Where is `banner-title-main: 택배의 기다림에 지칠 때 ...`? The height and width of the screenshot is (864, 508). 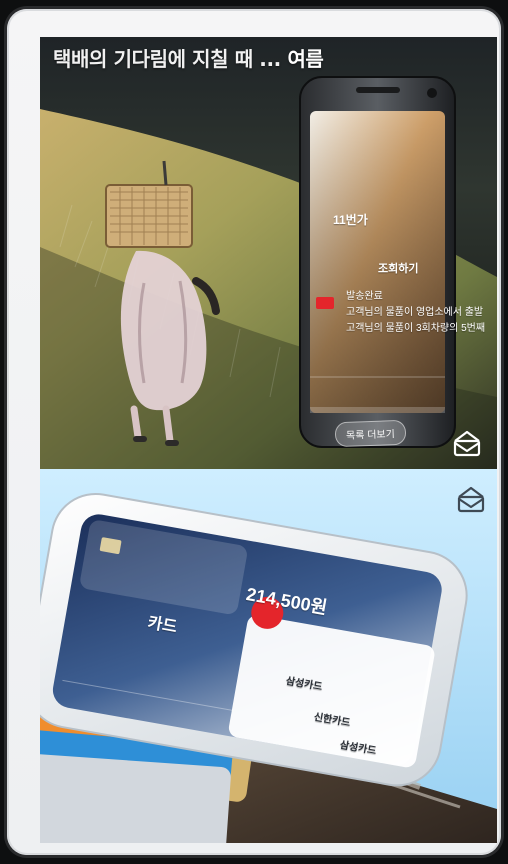 banner-title-main: 택배의 기다림에 지칠 때 ... is located at coordinates (167, 59).